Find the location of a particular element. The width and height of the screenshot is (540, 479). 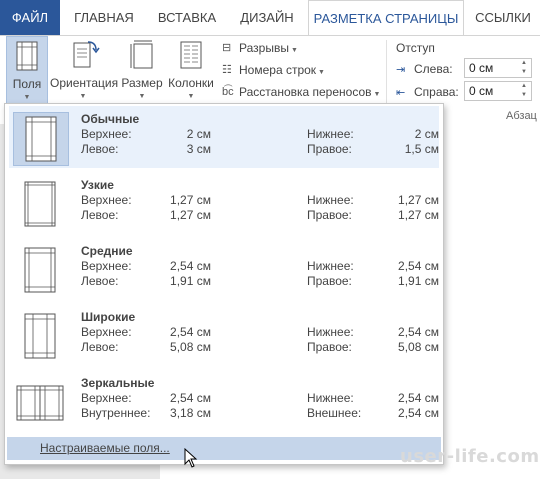

columns-button: Колонки ▼ is located at coordinates (191, 68).